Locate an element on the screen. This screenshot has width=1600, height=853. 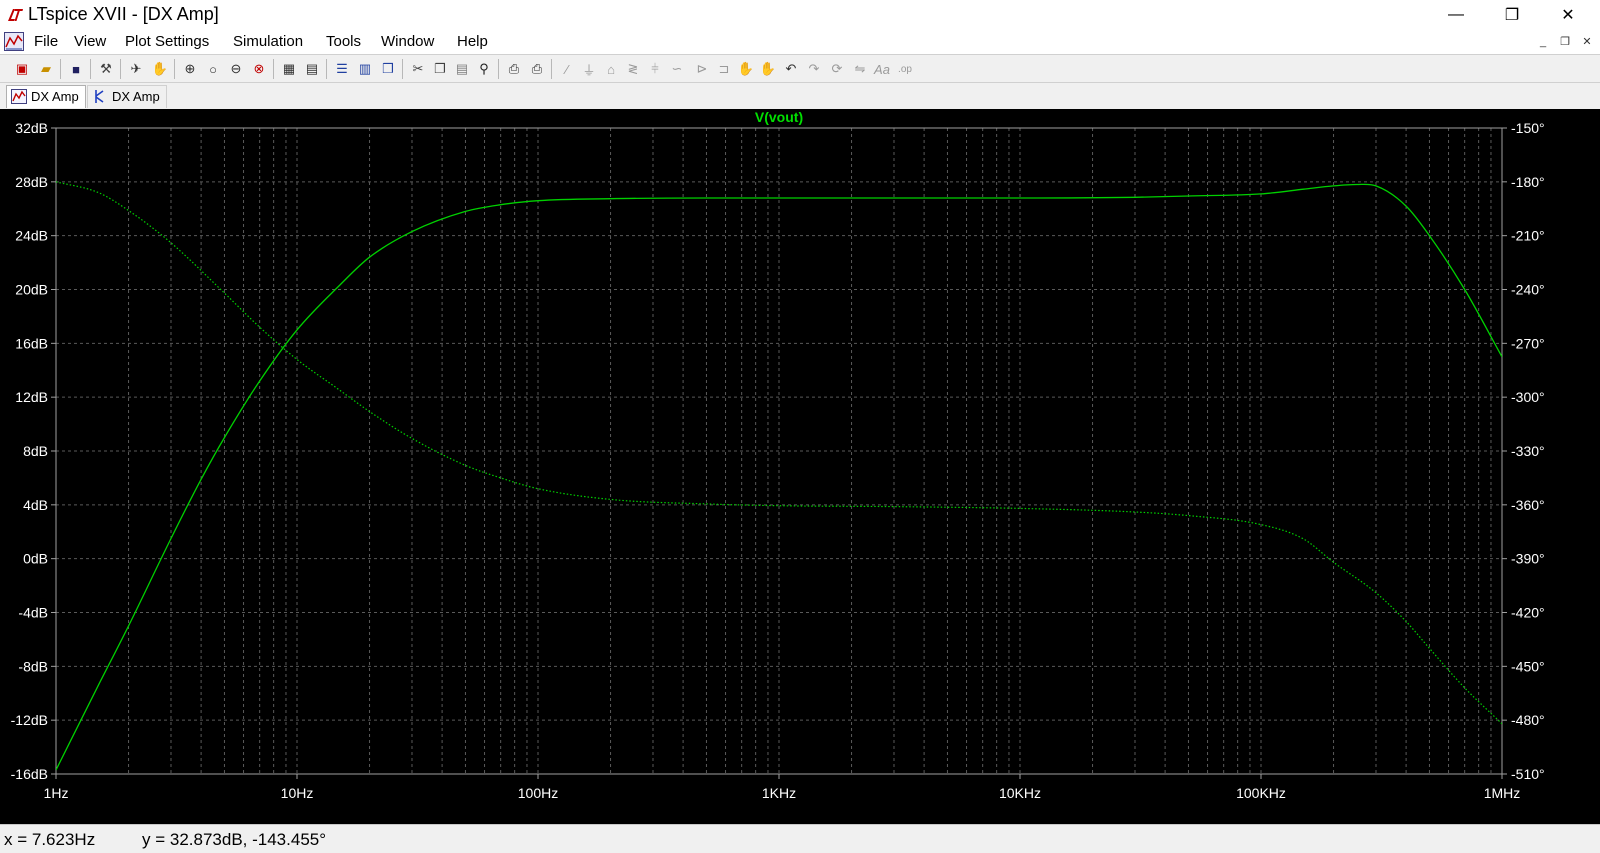
y-right-tick-label: -390° is located at coordinates (1528, 559).